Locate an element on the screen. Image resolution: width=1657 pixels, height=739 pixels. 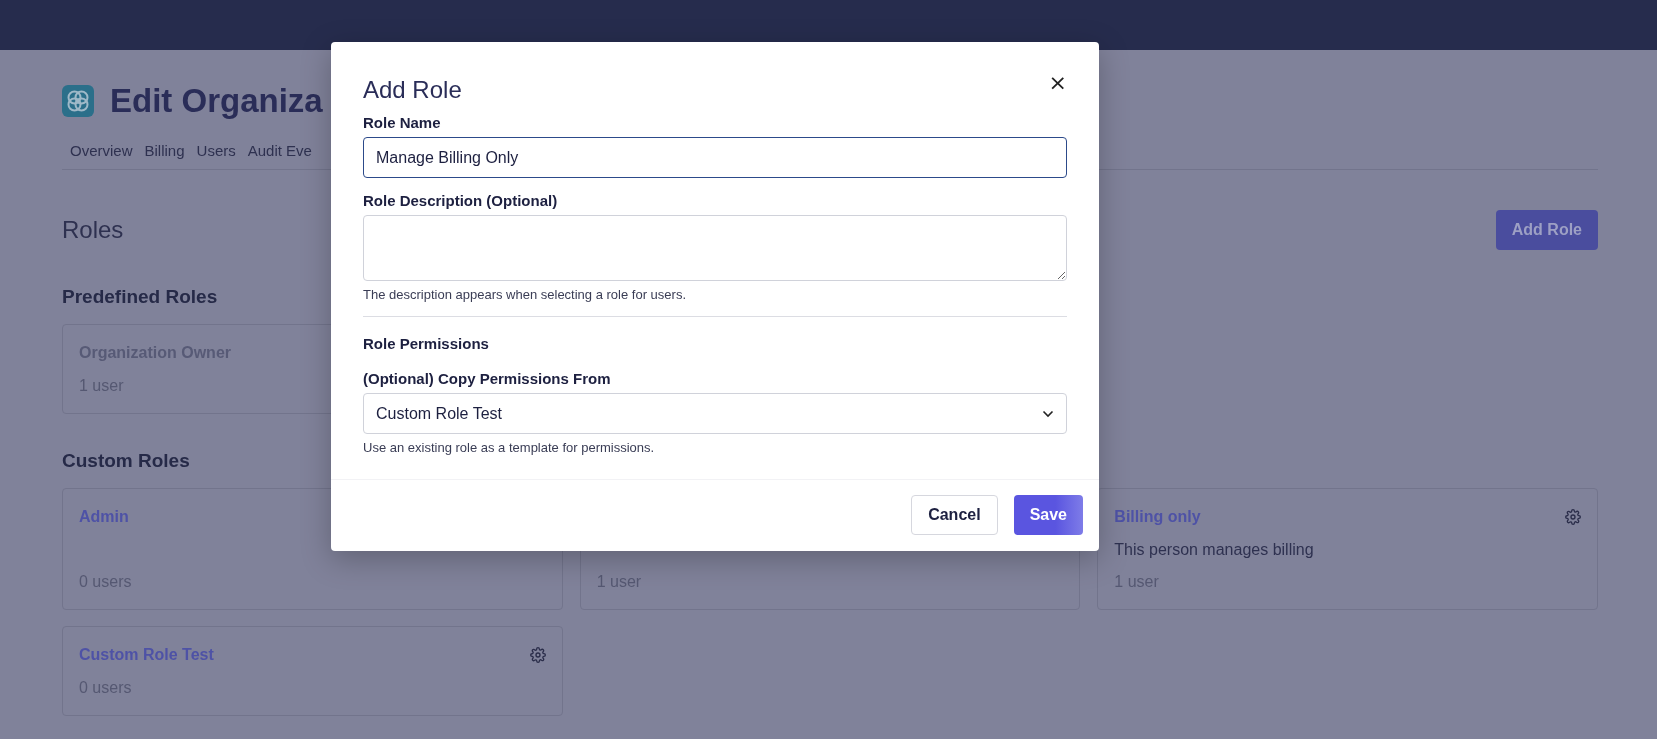
role-description-field is located at coordinates (715, 248).